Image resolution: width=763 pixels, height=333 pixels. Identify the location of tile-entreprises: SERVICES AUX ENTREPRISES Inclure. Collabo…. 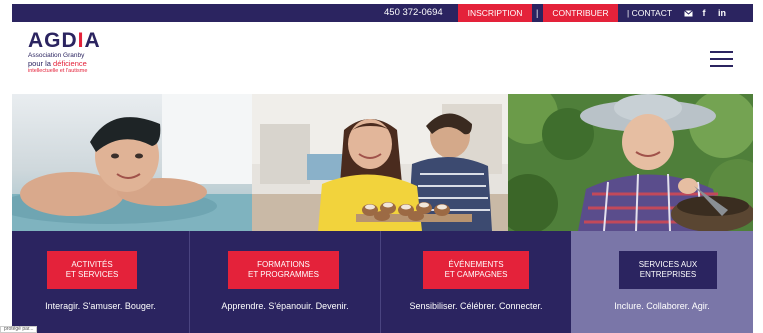
(662, 282).